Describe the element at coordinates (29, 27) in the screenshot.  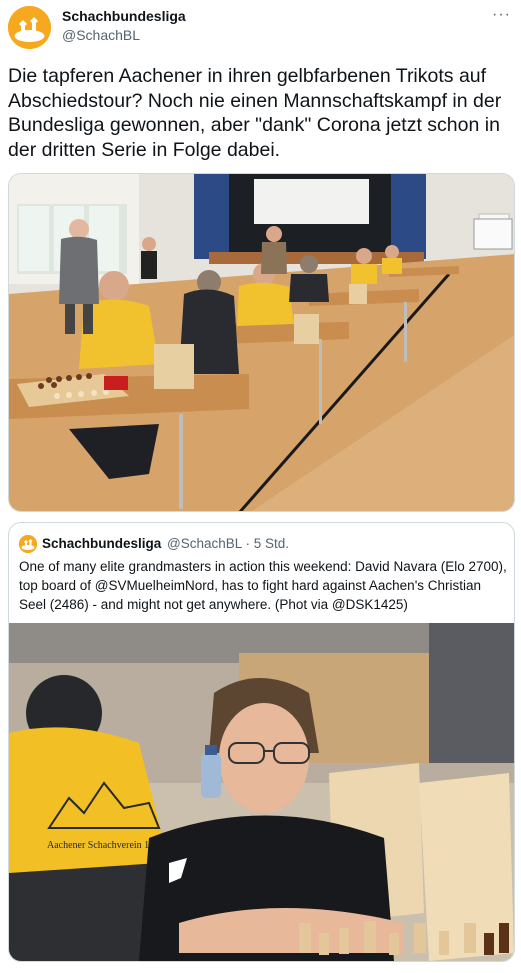
I see `avatar` at that location.